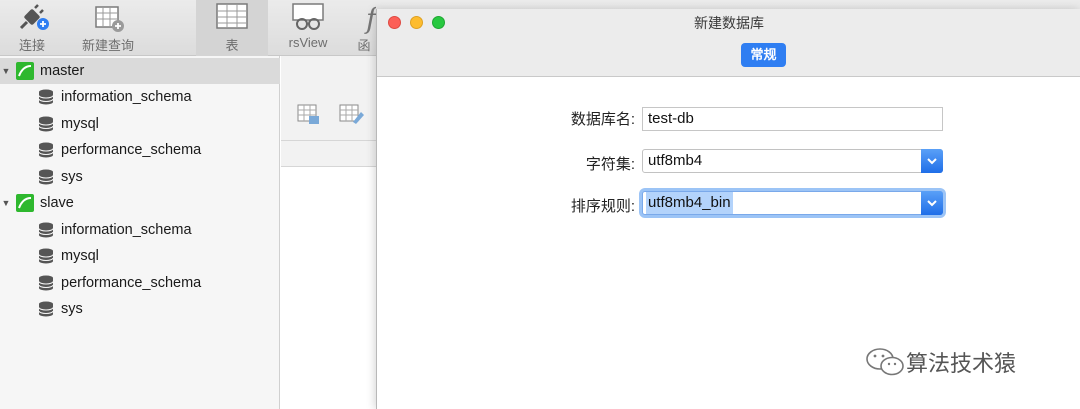  What do you see at coordinates (792, 203) in the screenshot?
I see `collation-select: utf8mb4_bin` at bounding box center [792, 203].